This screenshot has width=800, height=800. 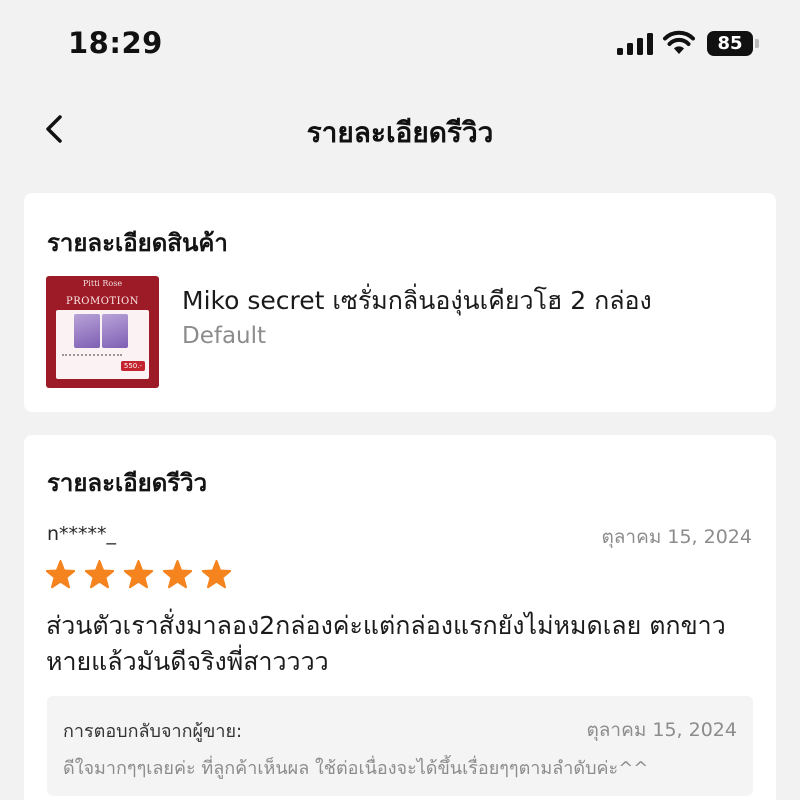 What do you see at coordinates (102, 283) in the screenshot?
I see `thumbnail-brand: Pitti Rose` at bounding box center [102, 283].